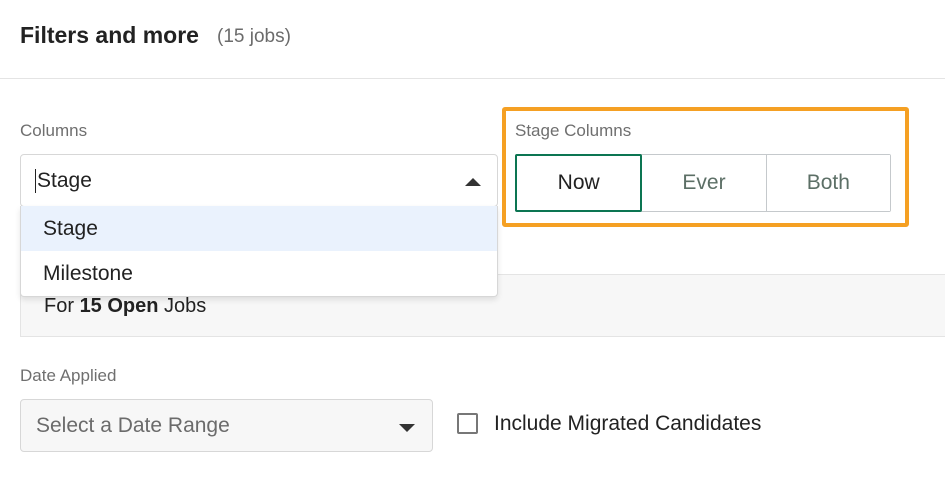 The image size is (945, 477). What do you see at coordinates (467, 423) in the screenshot?
I see `include-migrated-checkbox` at bounding box center [467, 423].